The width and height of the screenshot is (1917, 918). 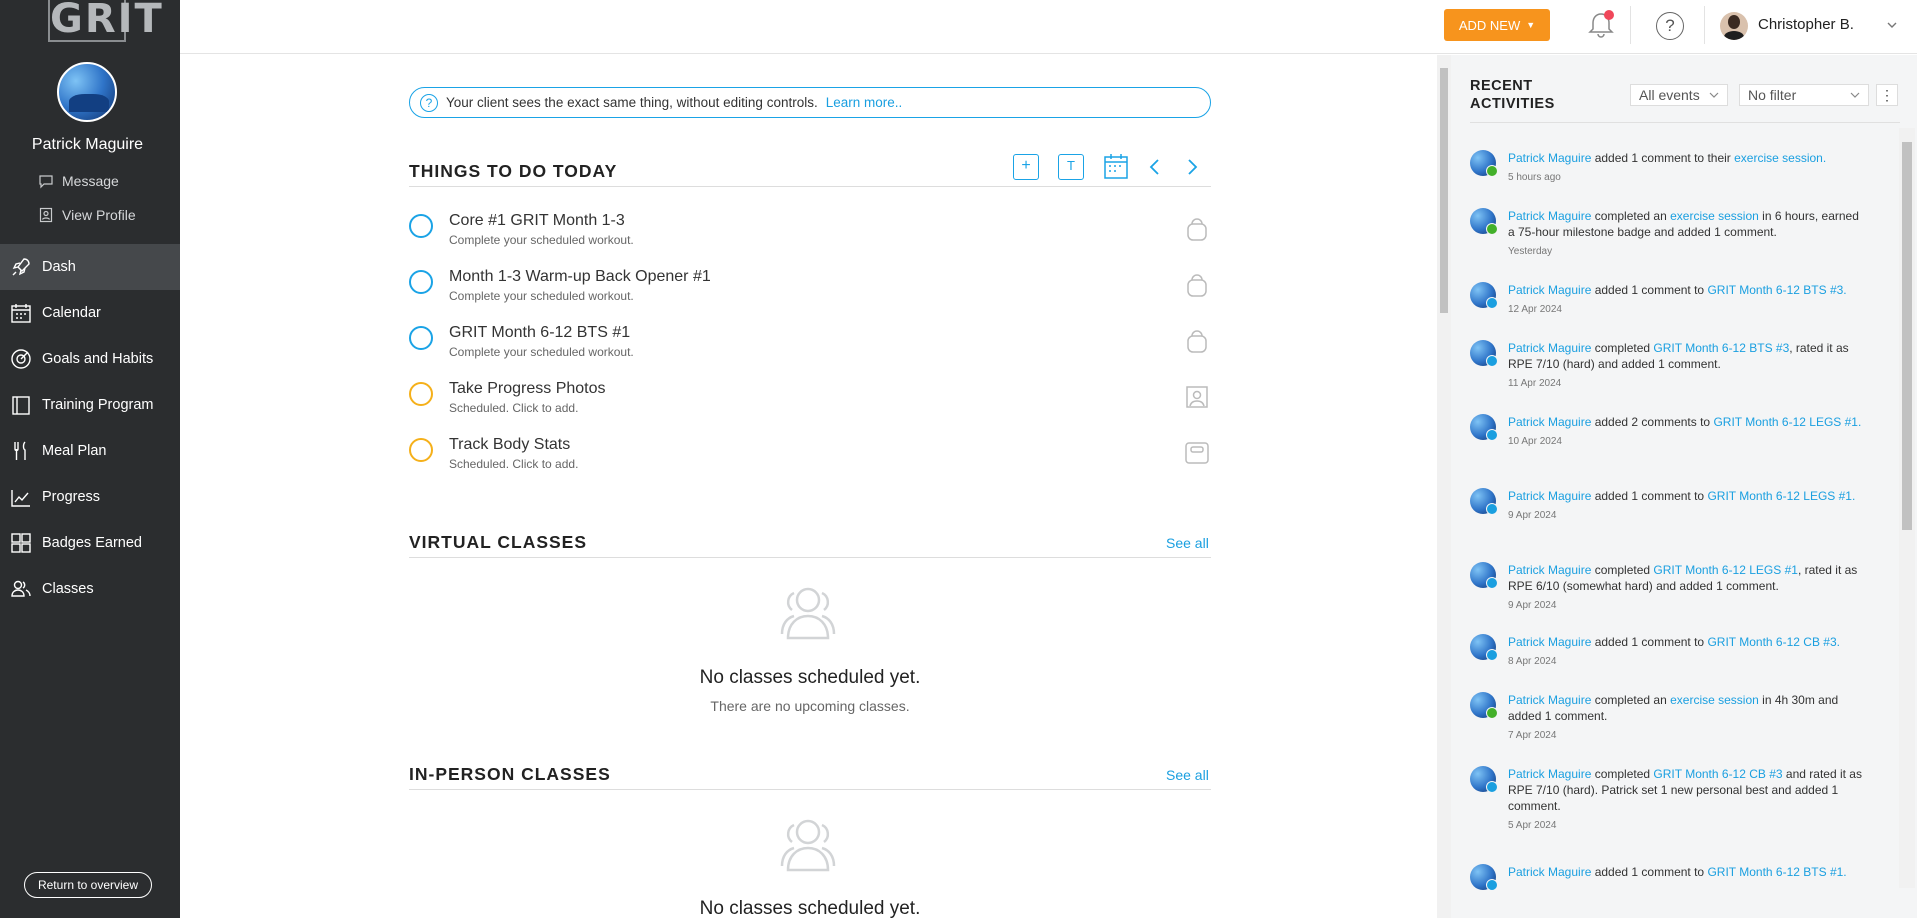 What do you see at coordinates (1631, 216) in the screenshot?
I see `activity-text-fragment: completed an` at bounding box center [1631, 216].